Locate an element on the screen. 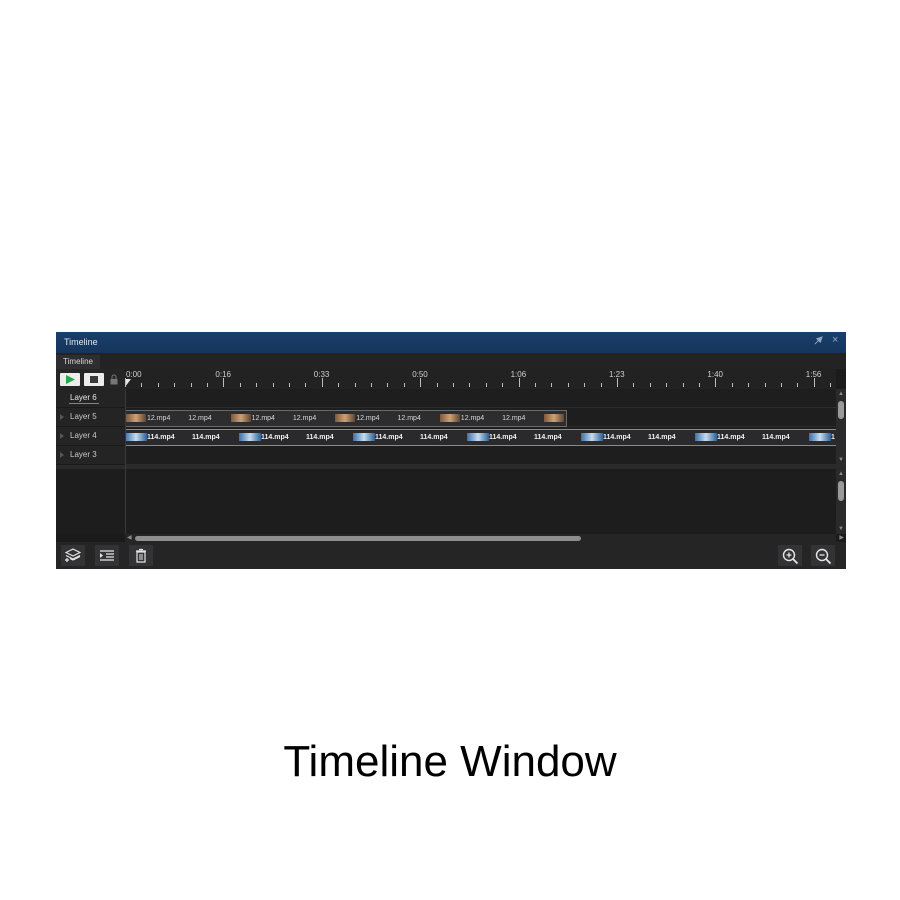 The width and height of the screenshot is (900, 900). close-icon: × is located at coordinates (835, 340).